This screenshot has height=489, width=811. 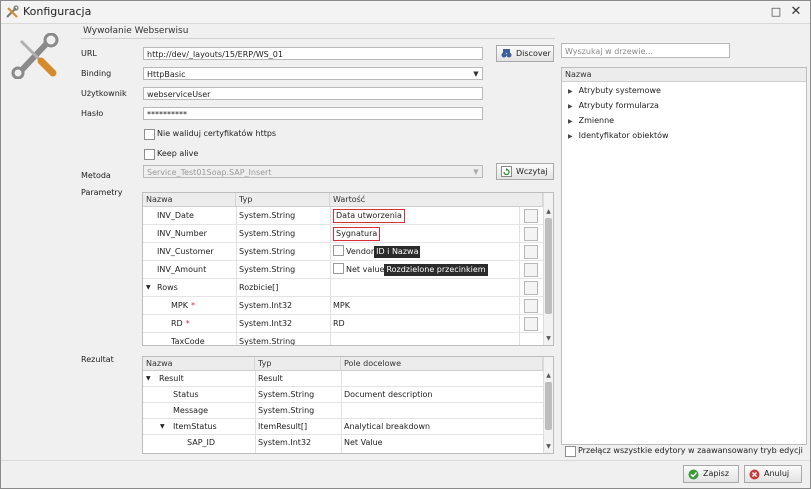 I want to click on table-row: TaxCode System.String, so click(x=343, y=339).